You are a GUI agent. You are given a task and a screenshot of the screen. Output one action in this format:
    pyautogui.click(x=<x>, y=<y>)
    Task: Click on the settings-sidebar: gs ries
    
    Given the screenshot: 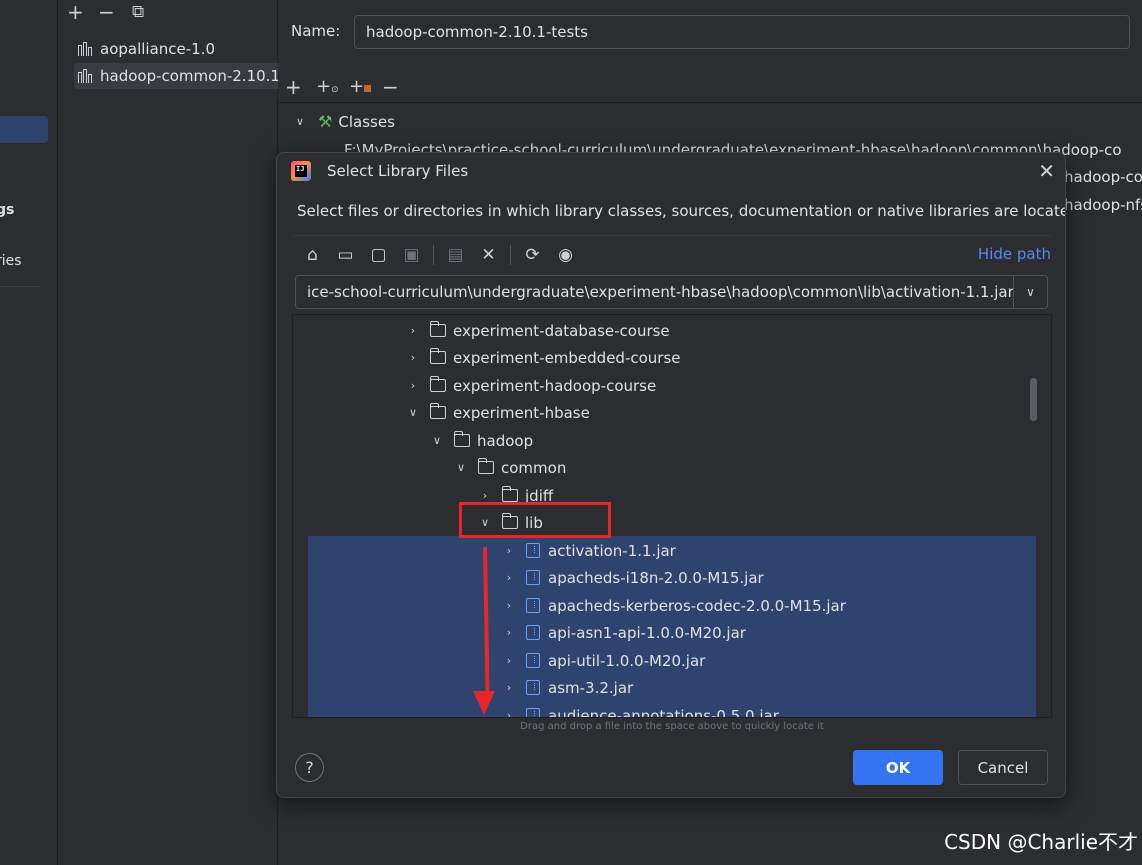 What is the action you would take?
    pyautogui.click(x=29, y=432)
    